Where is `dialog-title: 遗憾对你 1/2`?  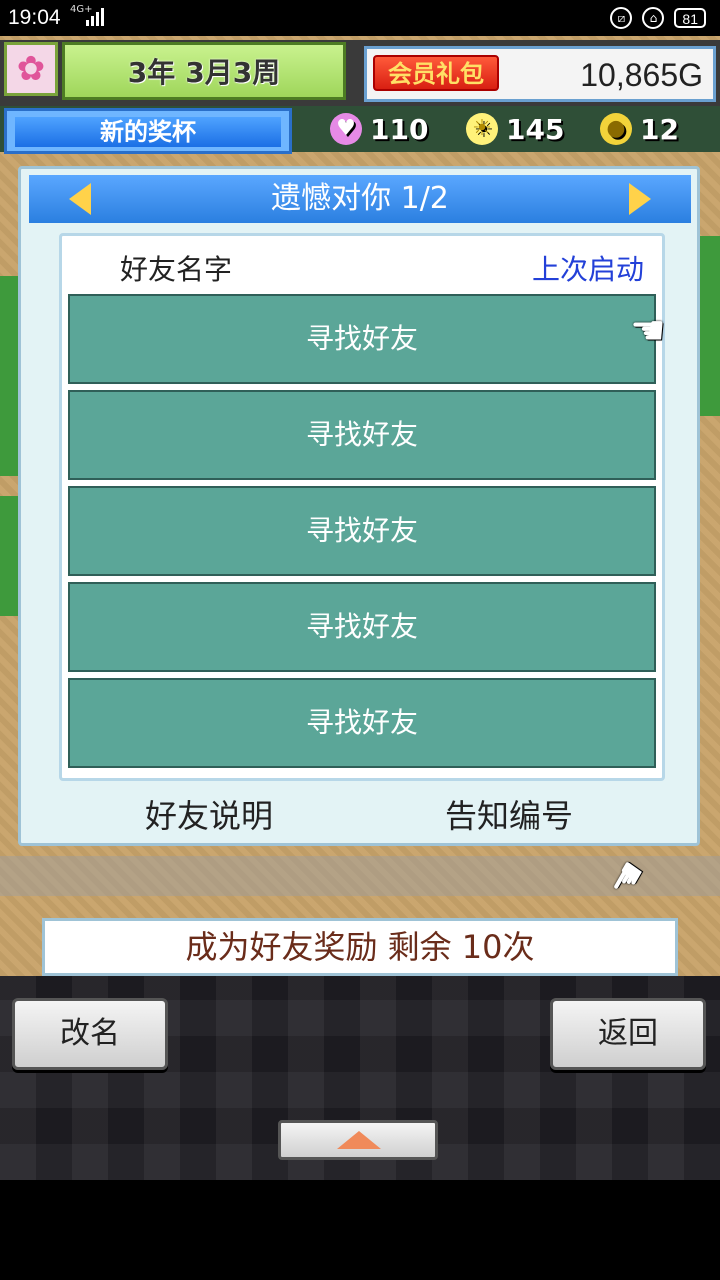 dialog-title: 遗憾对你 1/2 is located at coordinates (360, 198).